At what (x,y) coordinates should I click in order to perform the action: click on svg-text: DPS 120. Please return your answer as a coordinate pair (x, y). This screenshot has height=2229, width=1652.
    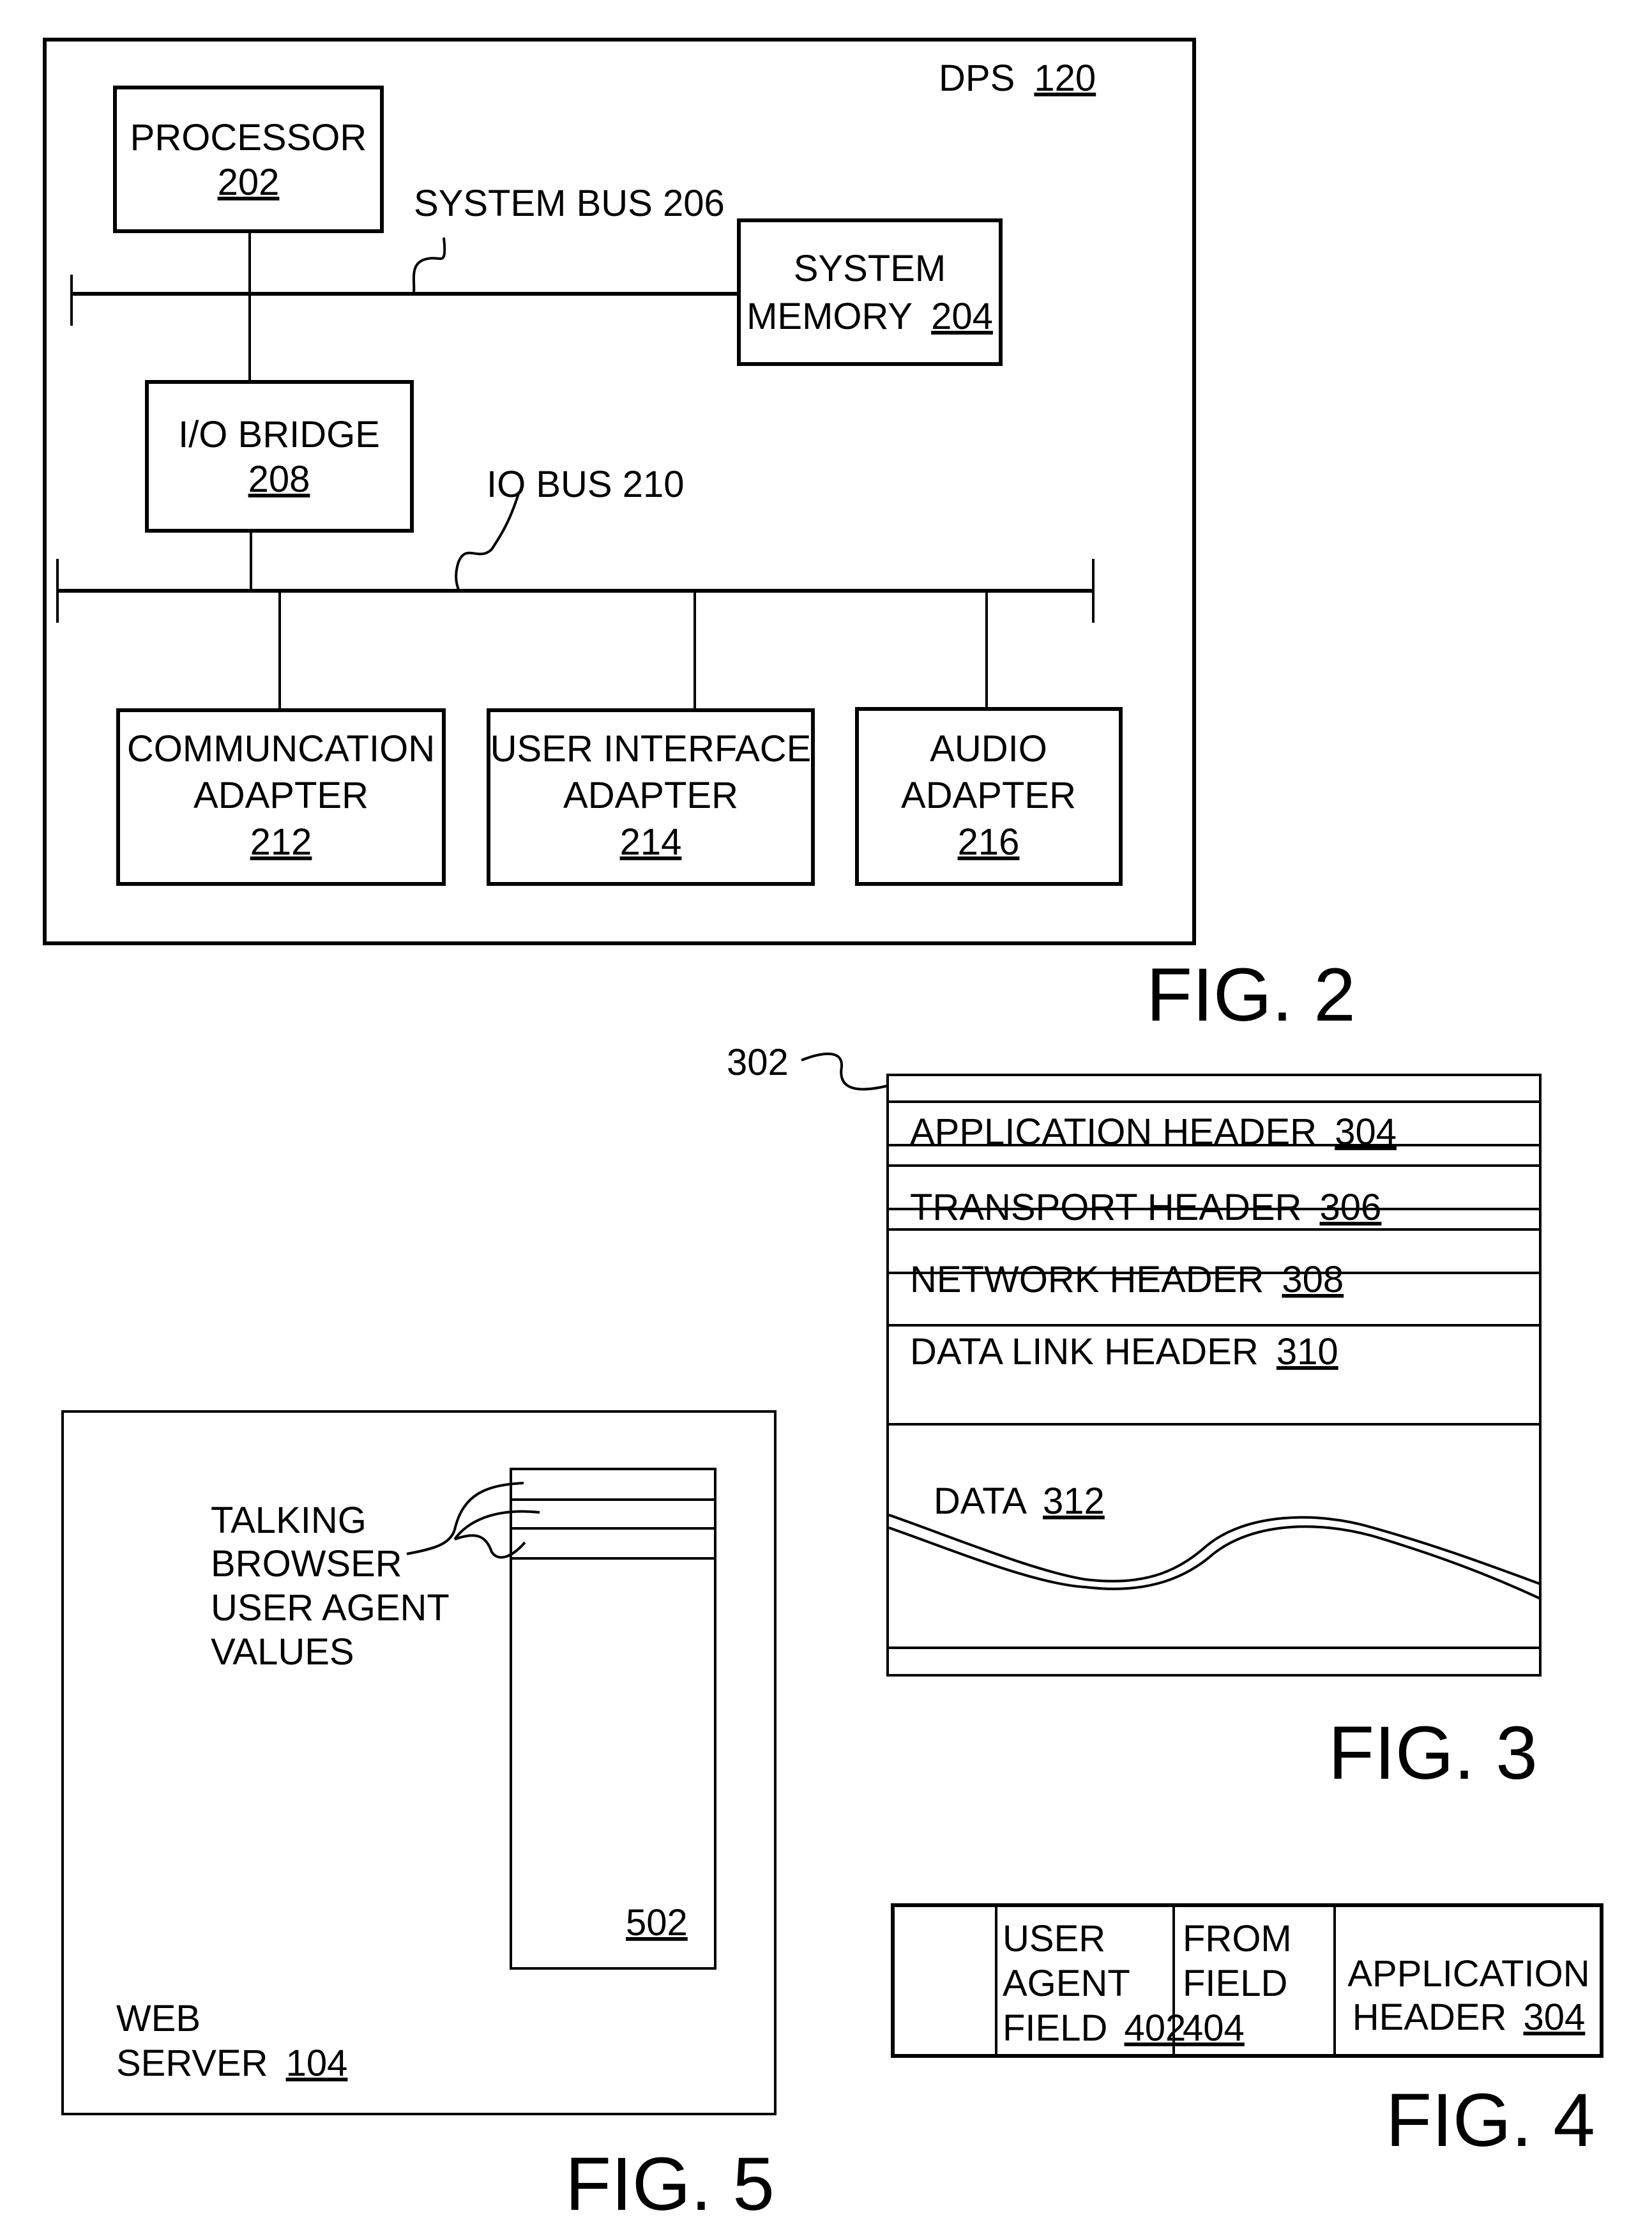
    Looking at the image, I should click on (1018, 78).